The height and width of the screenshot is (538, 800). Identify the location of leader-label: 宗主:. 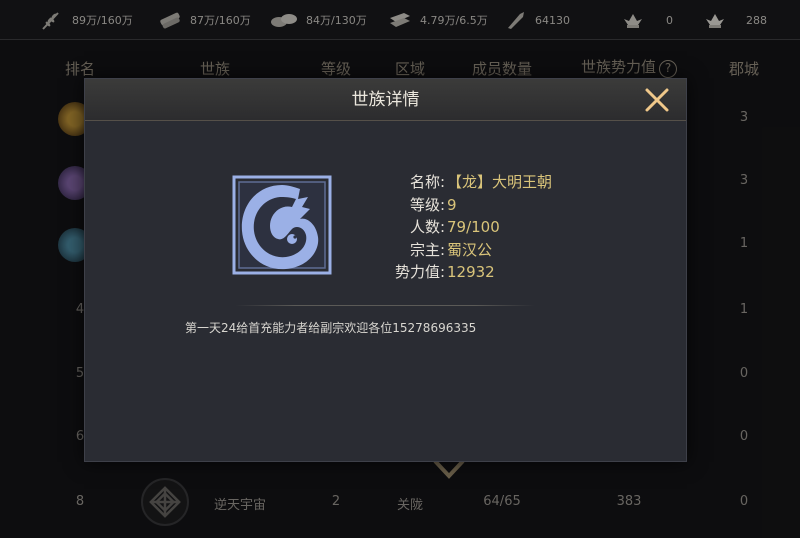
(427, 249).